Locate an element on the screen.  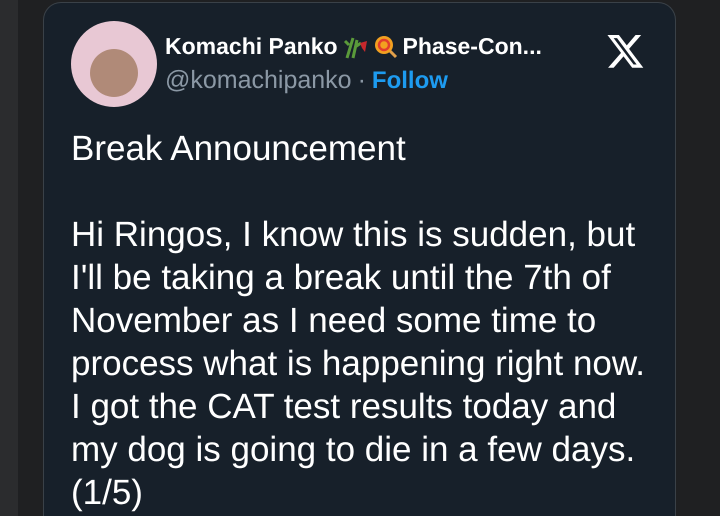
post-title: Break Announcement is located at coordinates (239, 149).